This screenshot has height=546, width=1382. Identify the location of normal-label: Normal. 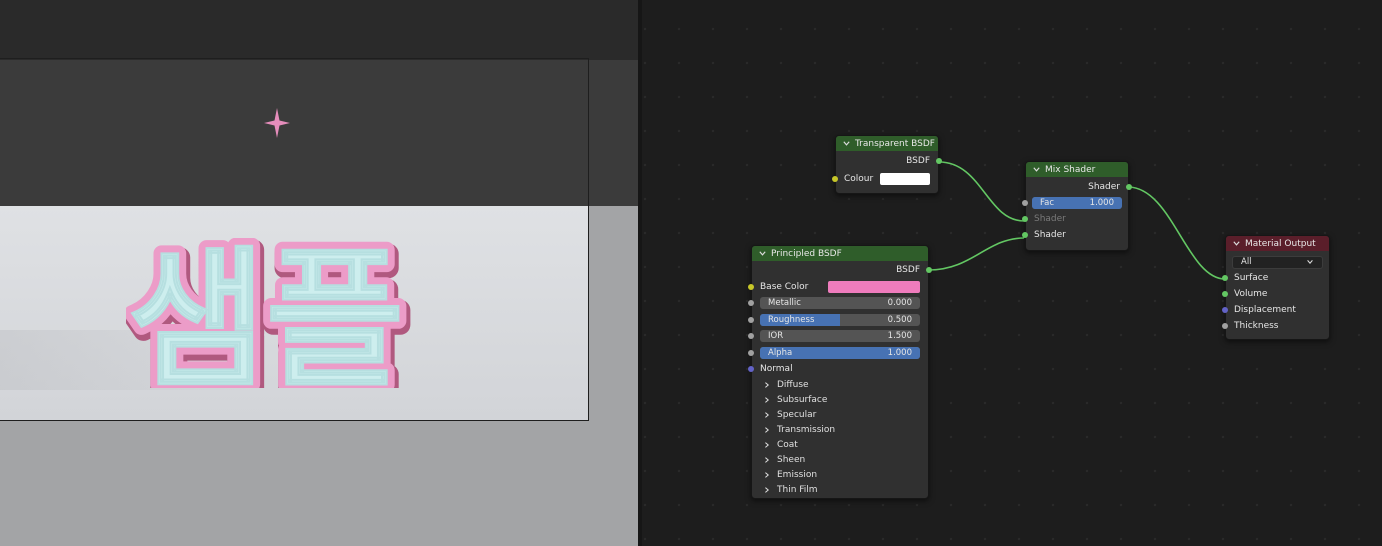
(776, 369).